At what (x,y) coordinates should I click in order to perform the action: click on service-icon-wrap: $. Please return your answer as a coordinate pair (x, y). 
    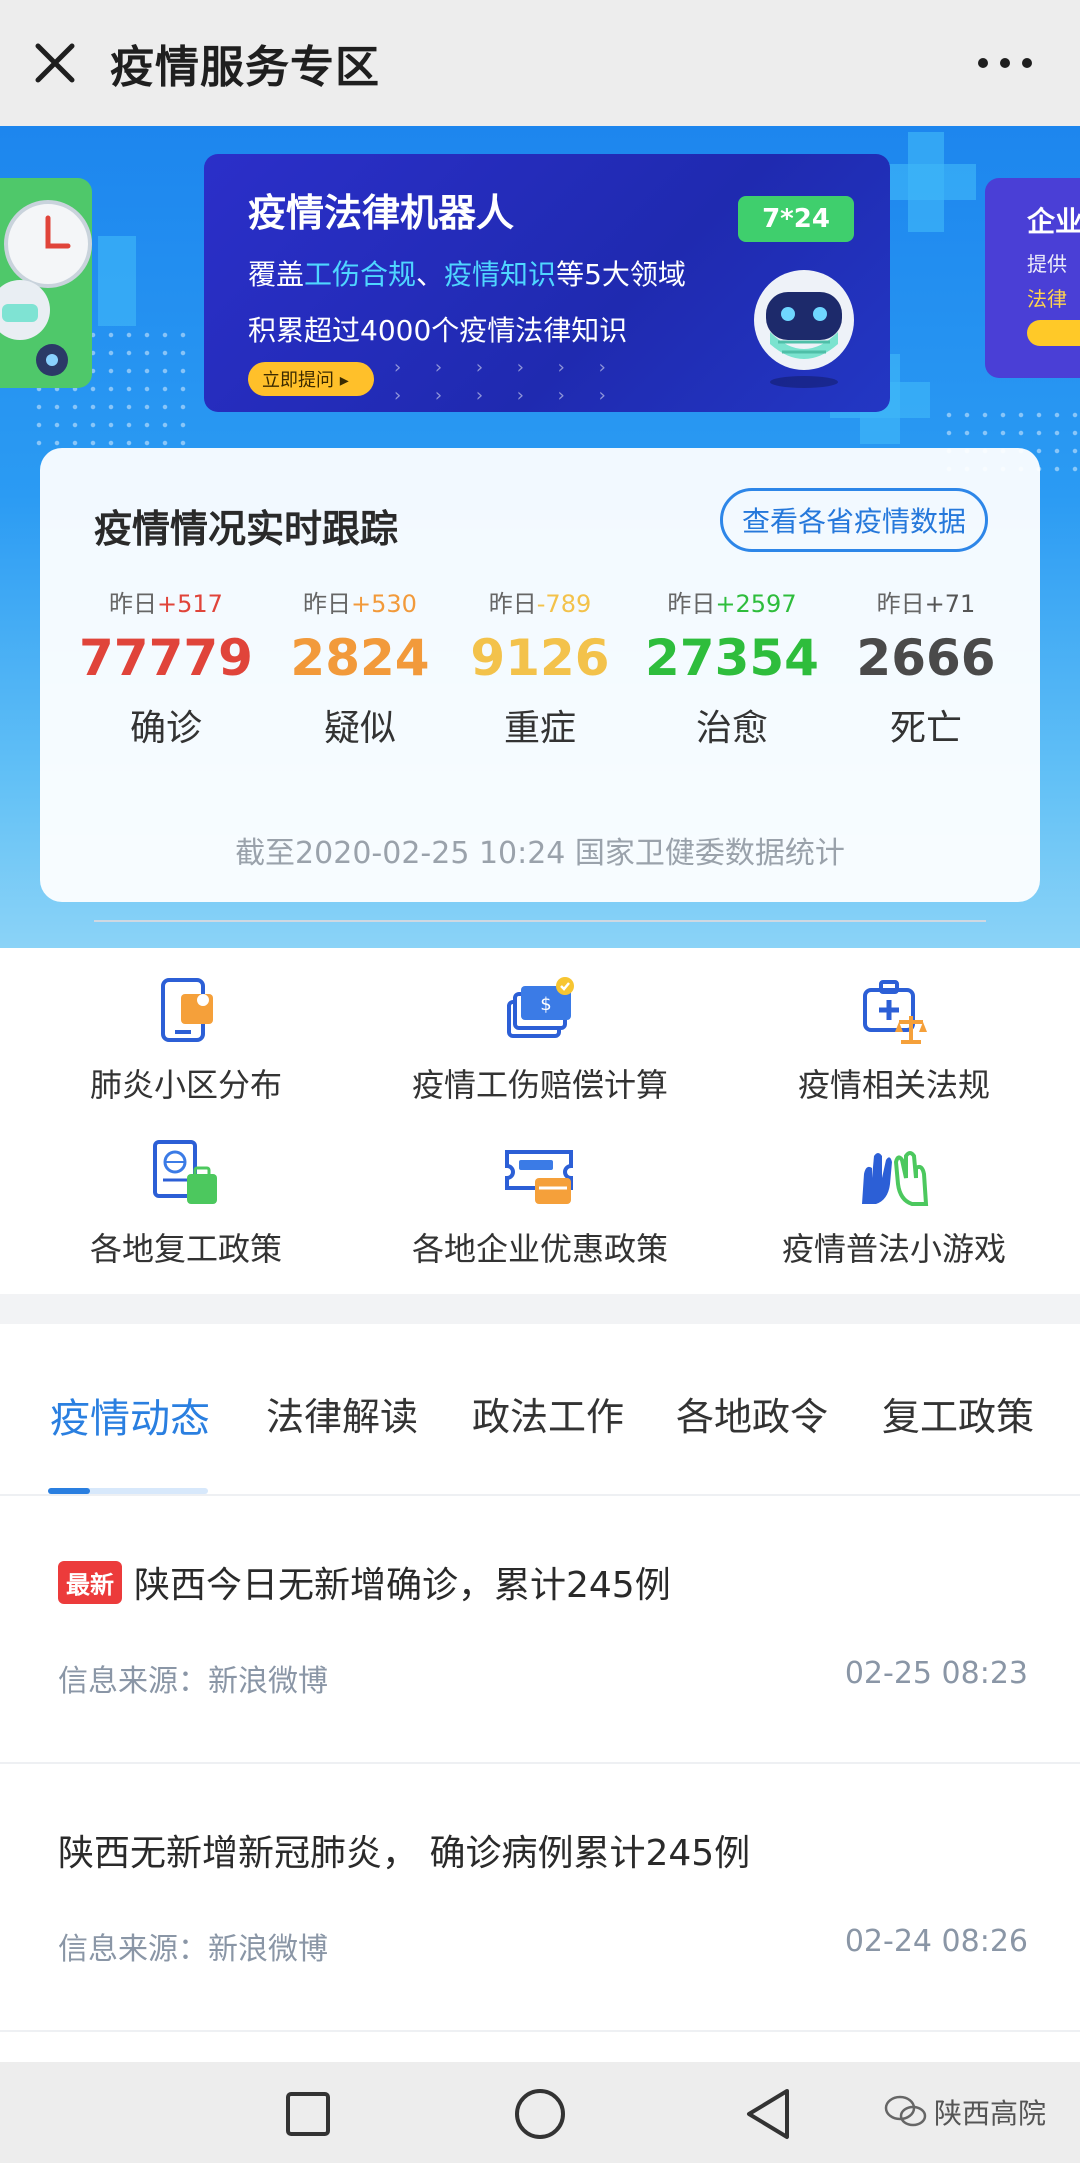
    Looking at the image, I should click on (540, 1008).